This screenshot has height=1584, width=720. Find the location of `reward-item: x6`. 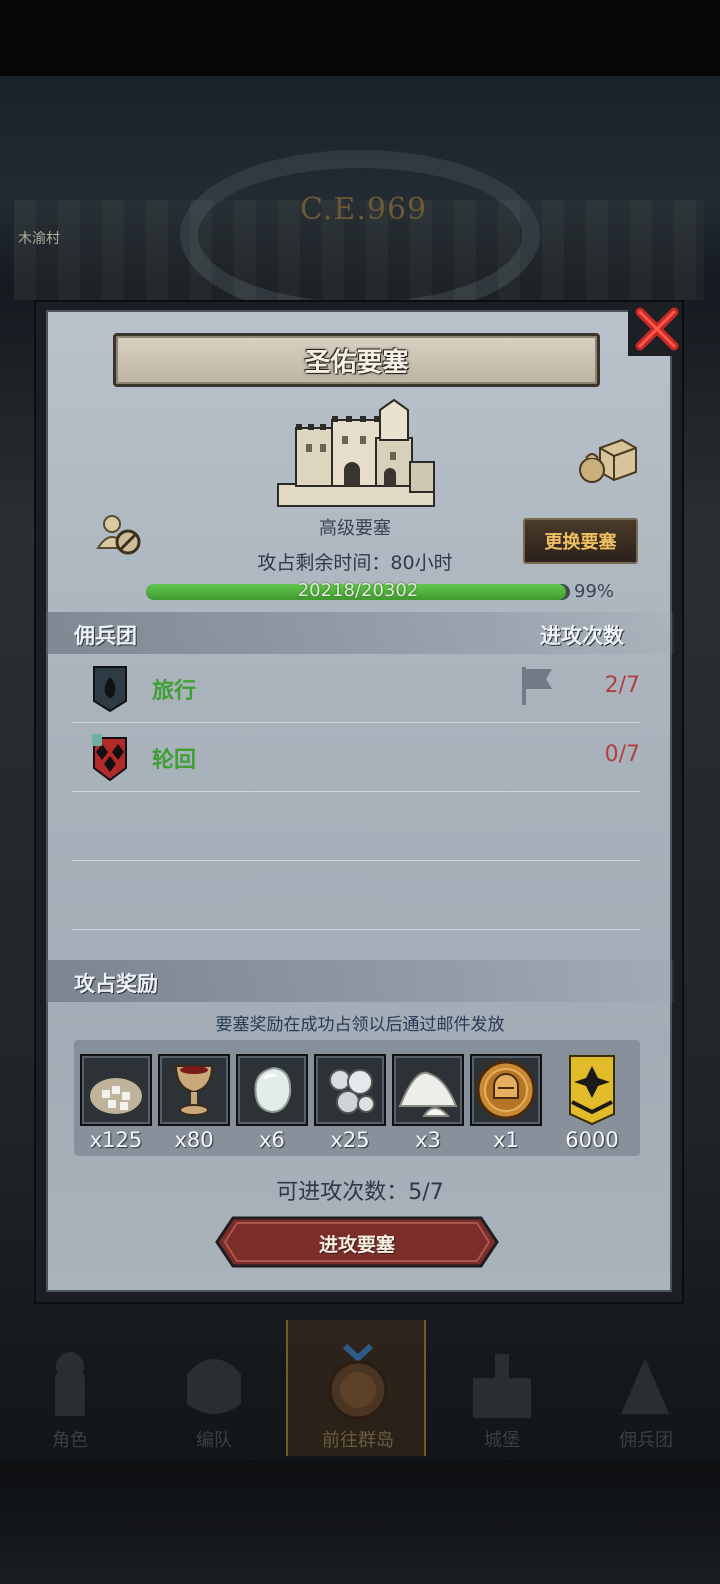

reward-item: x6 is located at coordinates (272, 1103).